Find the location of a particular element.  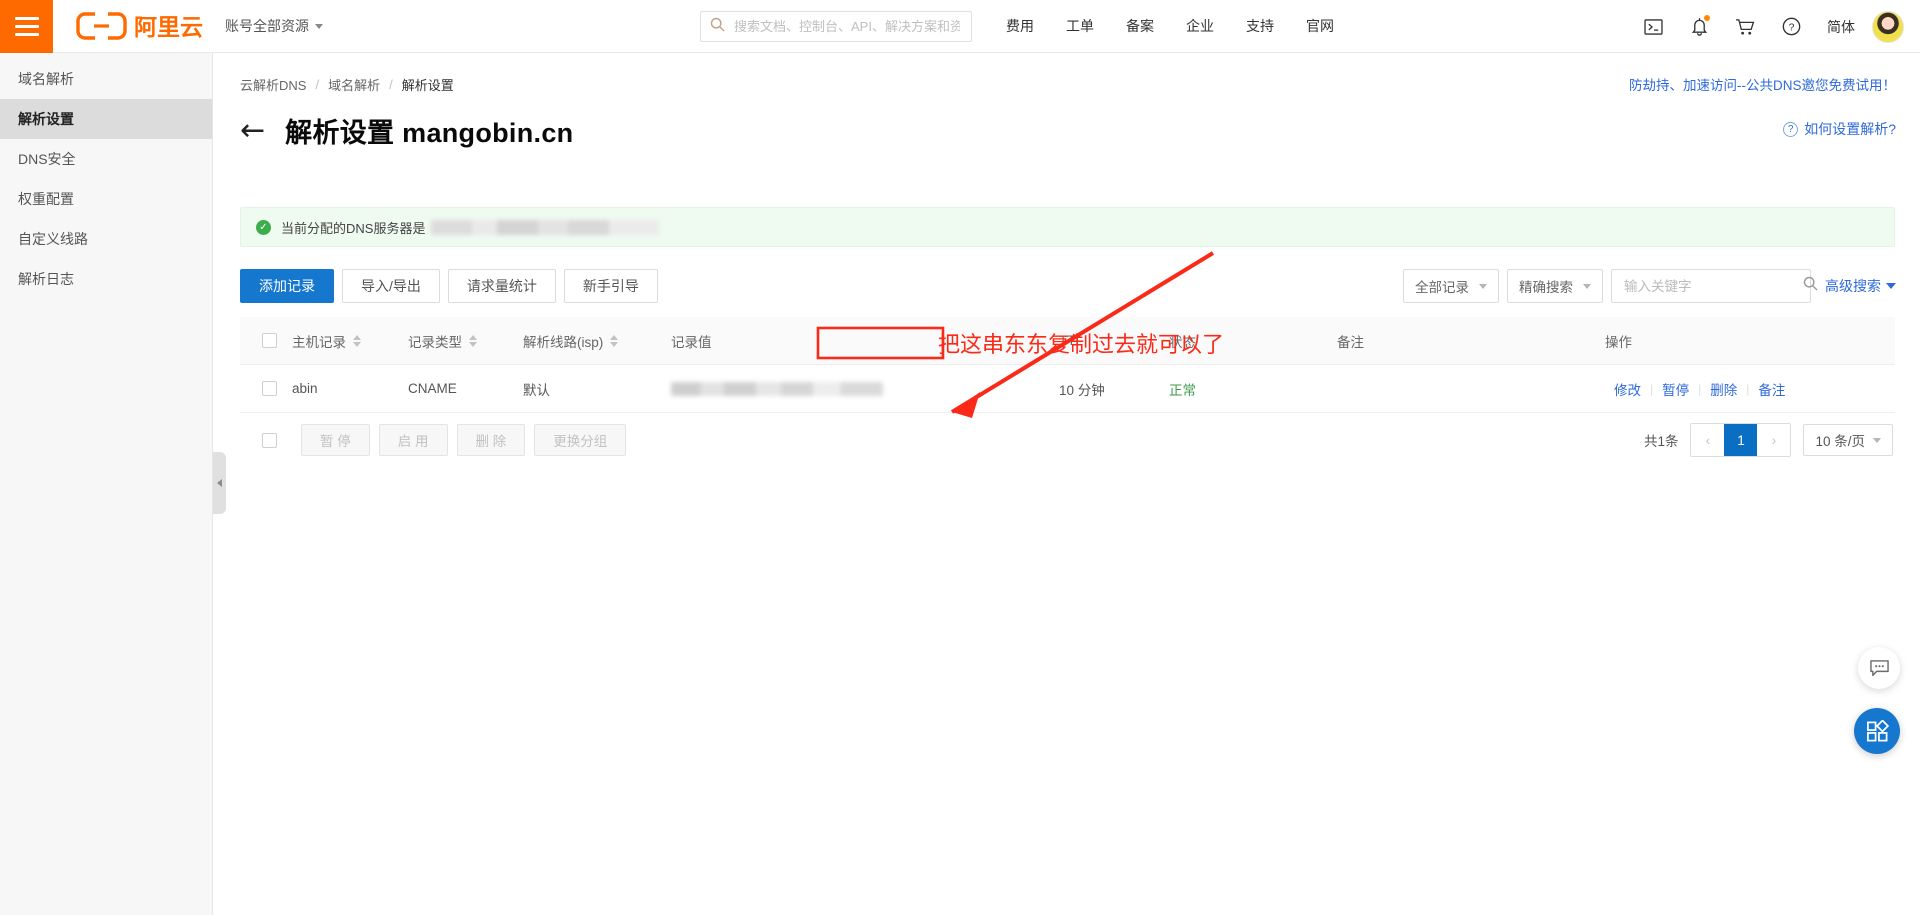

batch-change-group-button: 更换分组 is located at coordinates (580, 440).